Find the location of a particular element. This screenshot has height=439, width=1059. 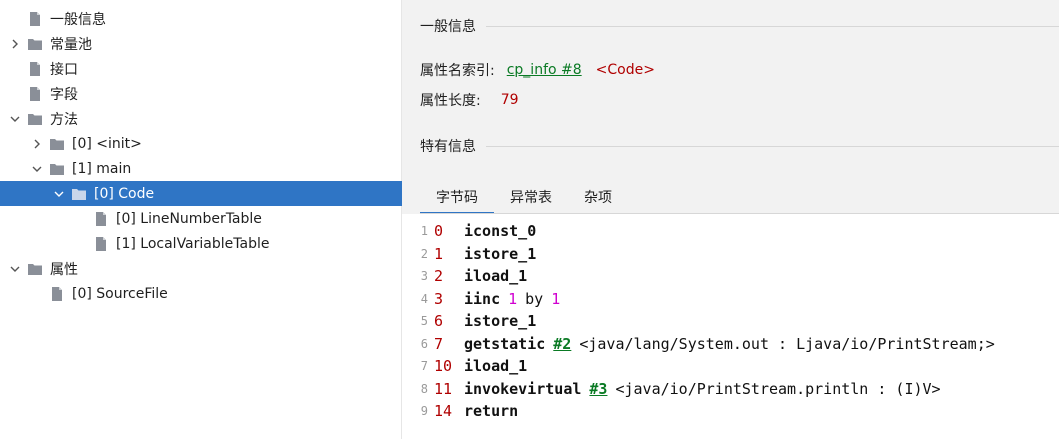

constant-pool-ref-link: #3 is located at coordinates (598, 389).